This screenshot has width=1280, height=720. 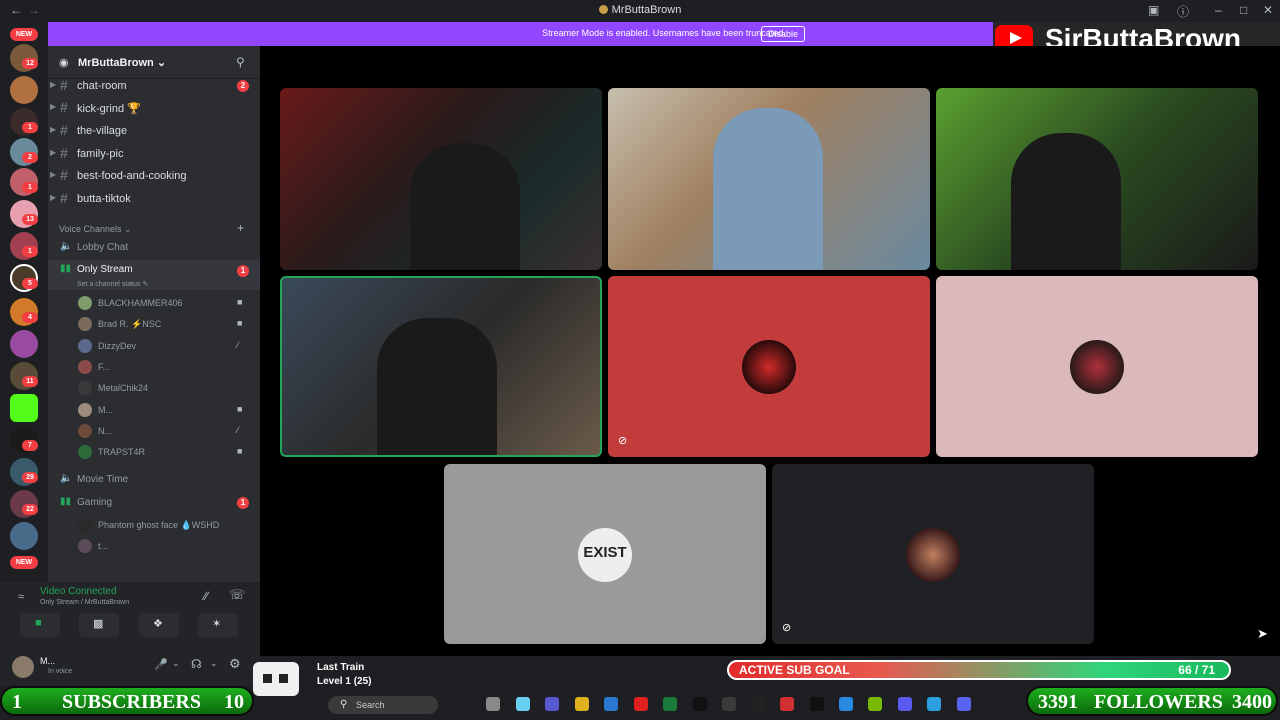 What do you see at coordinates (154, 248) in the screenshot?
I see `voice-channel-lobby-chat: 🔈 Lobby Chat` at bounding box center [154, 248].